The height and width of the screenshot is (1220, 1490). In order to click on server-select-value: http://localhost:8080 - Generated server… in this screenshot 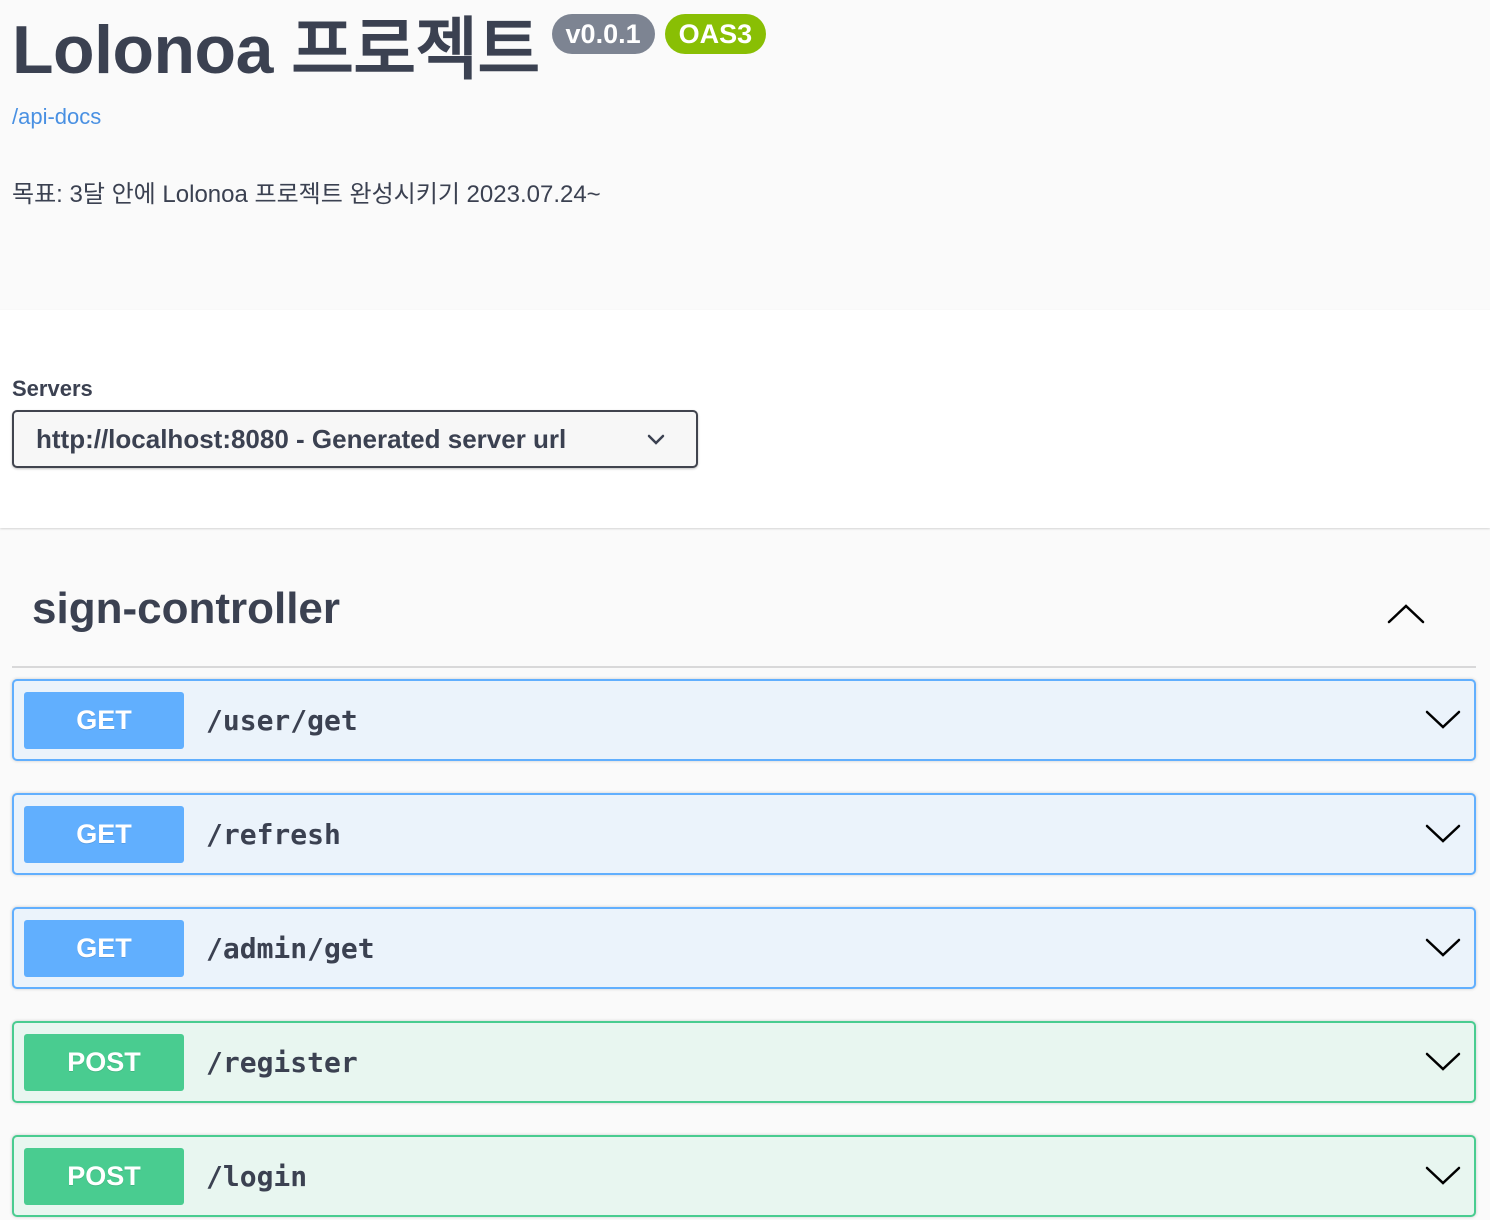, I will do `click(301, 438)`.